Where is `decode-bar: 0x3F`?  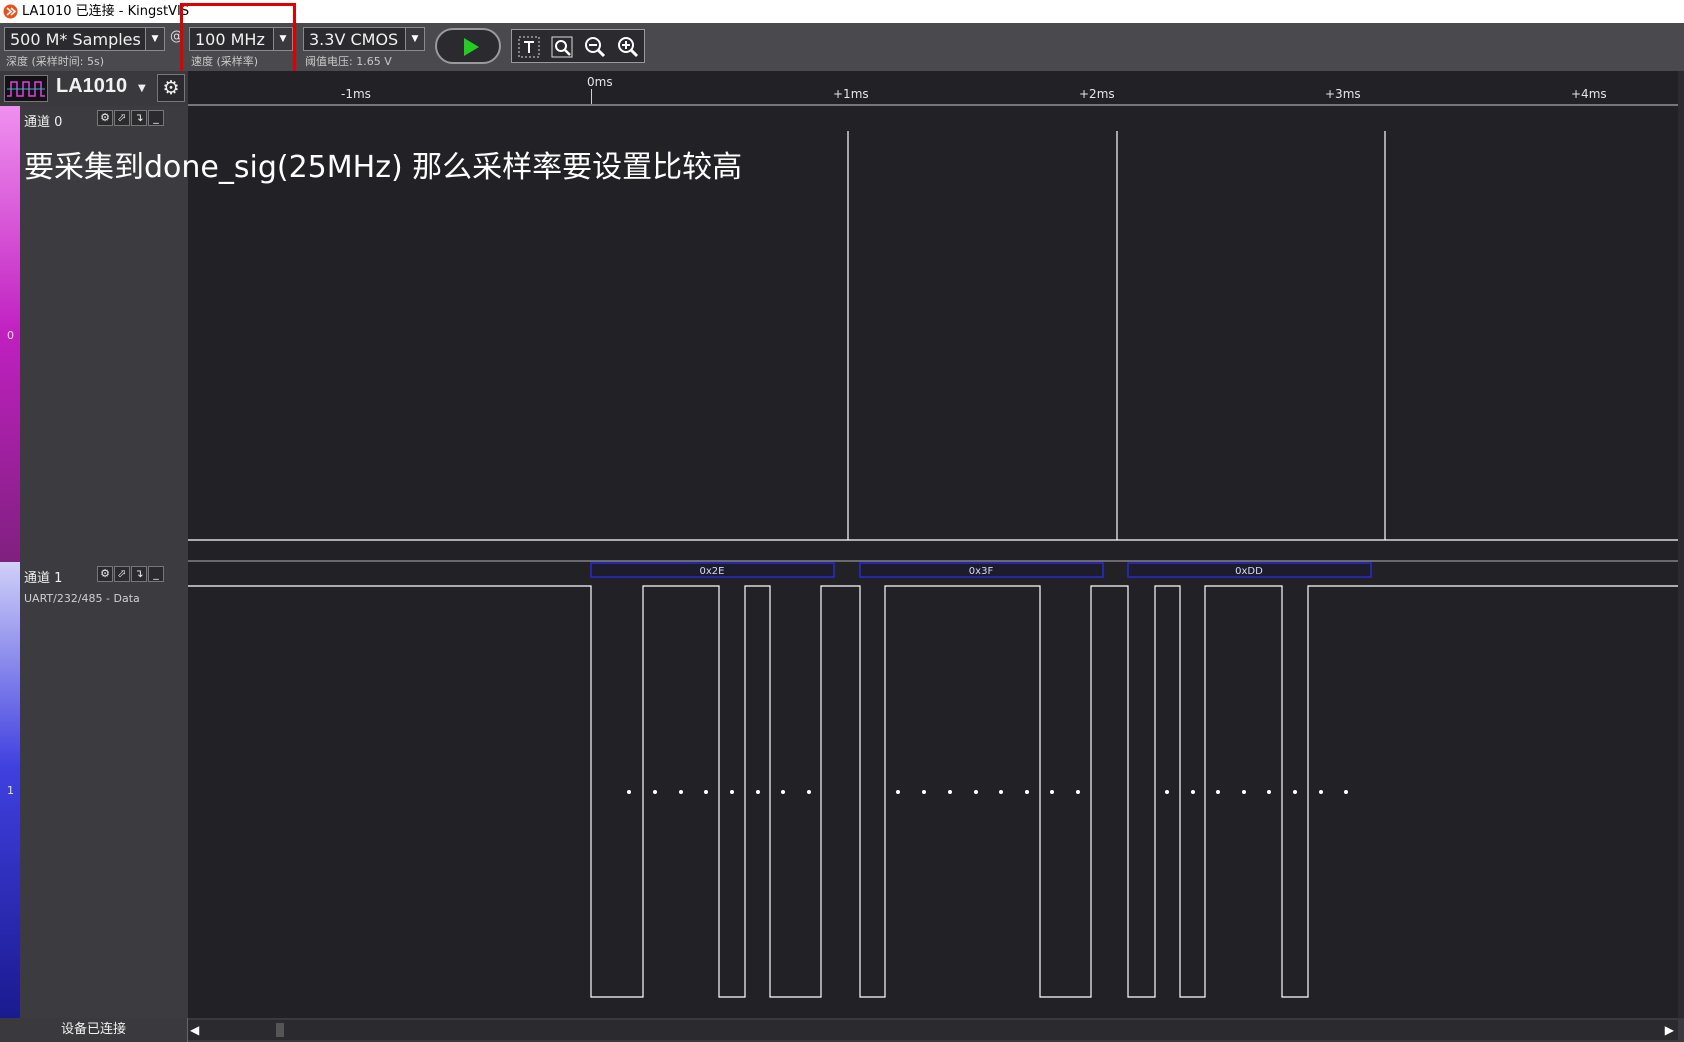 decode-bar: 0x3F is located at coordinates (981, 570).